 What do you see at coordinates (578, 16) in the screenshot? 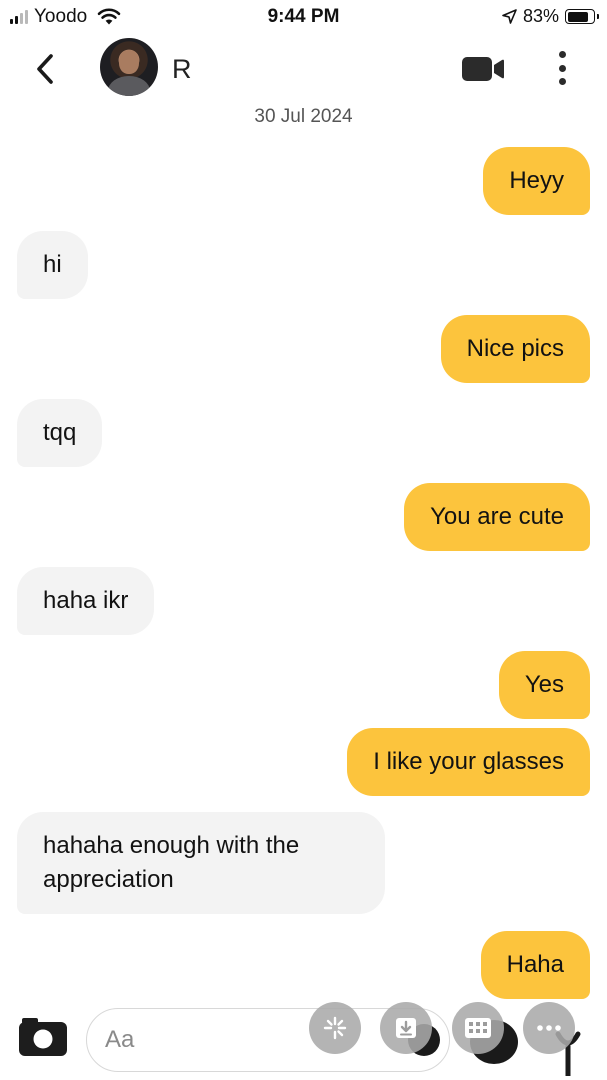
I see `battery-fill` at bounding box center [578, 16].